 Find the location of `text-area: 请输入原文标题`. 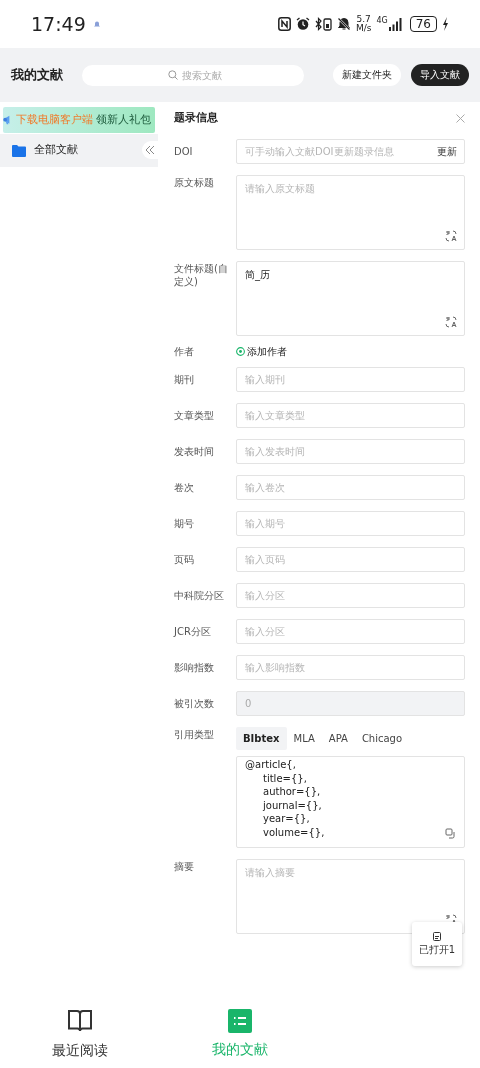

text-area: 请输入原文标题 is located at coordinates (350, 212).